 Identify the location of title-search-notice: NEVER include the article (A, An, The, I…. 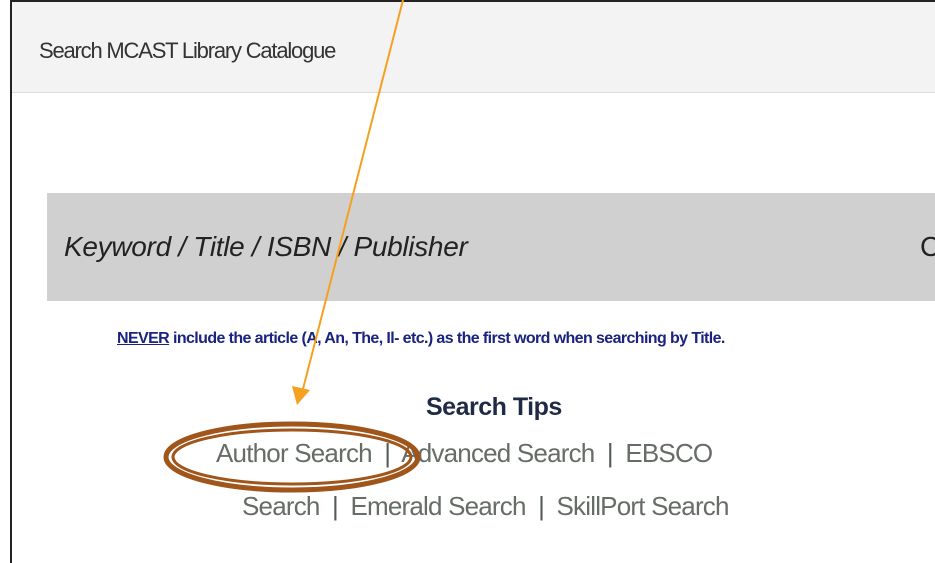
(421, 339).